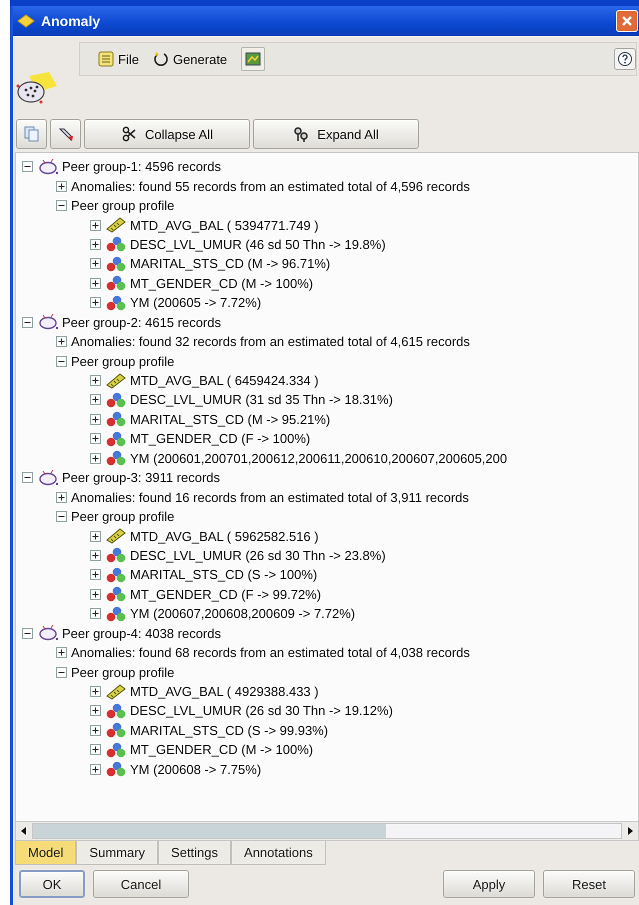  Describe the element at coordinates (270, 186) in the screenshot. I see `tree-item: Anomalies: found 55 records from an estimated total of 4,596 records` at that location.